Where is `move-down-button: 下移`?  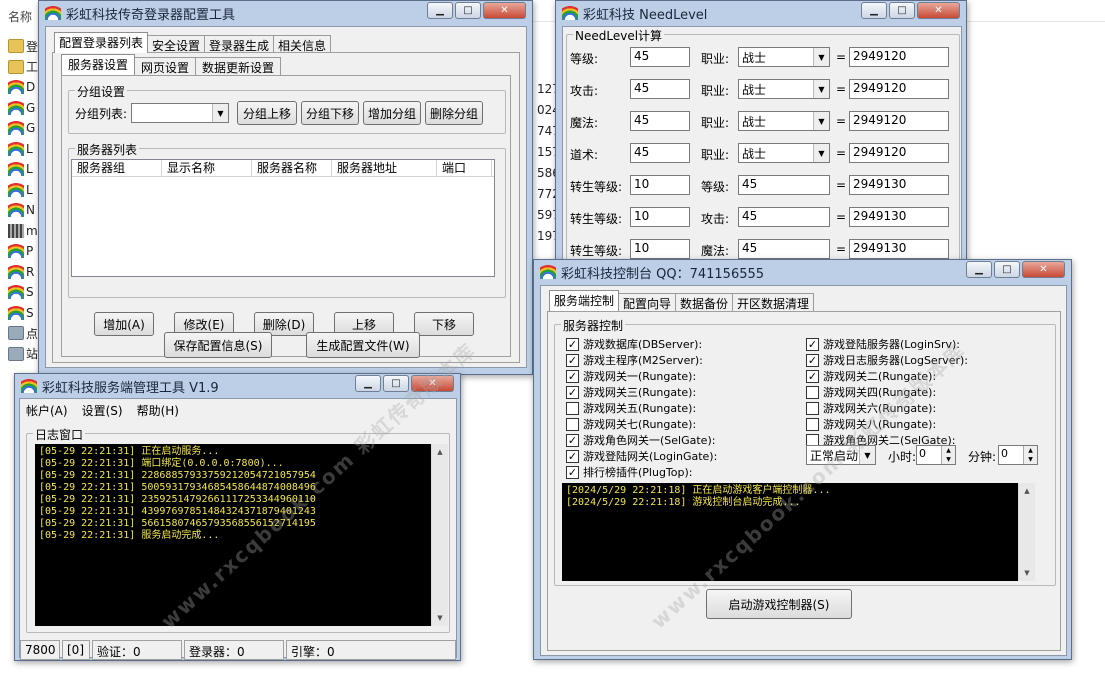
move-down-button: 下移 is located at coordinates (444, 324).